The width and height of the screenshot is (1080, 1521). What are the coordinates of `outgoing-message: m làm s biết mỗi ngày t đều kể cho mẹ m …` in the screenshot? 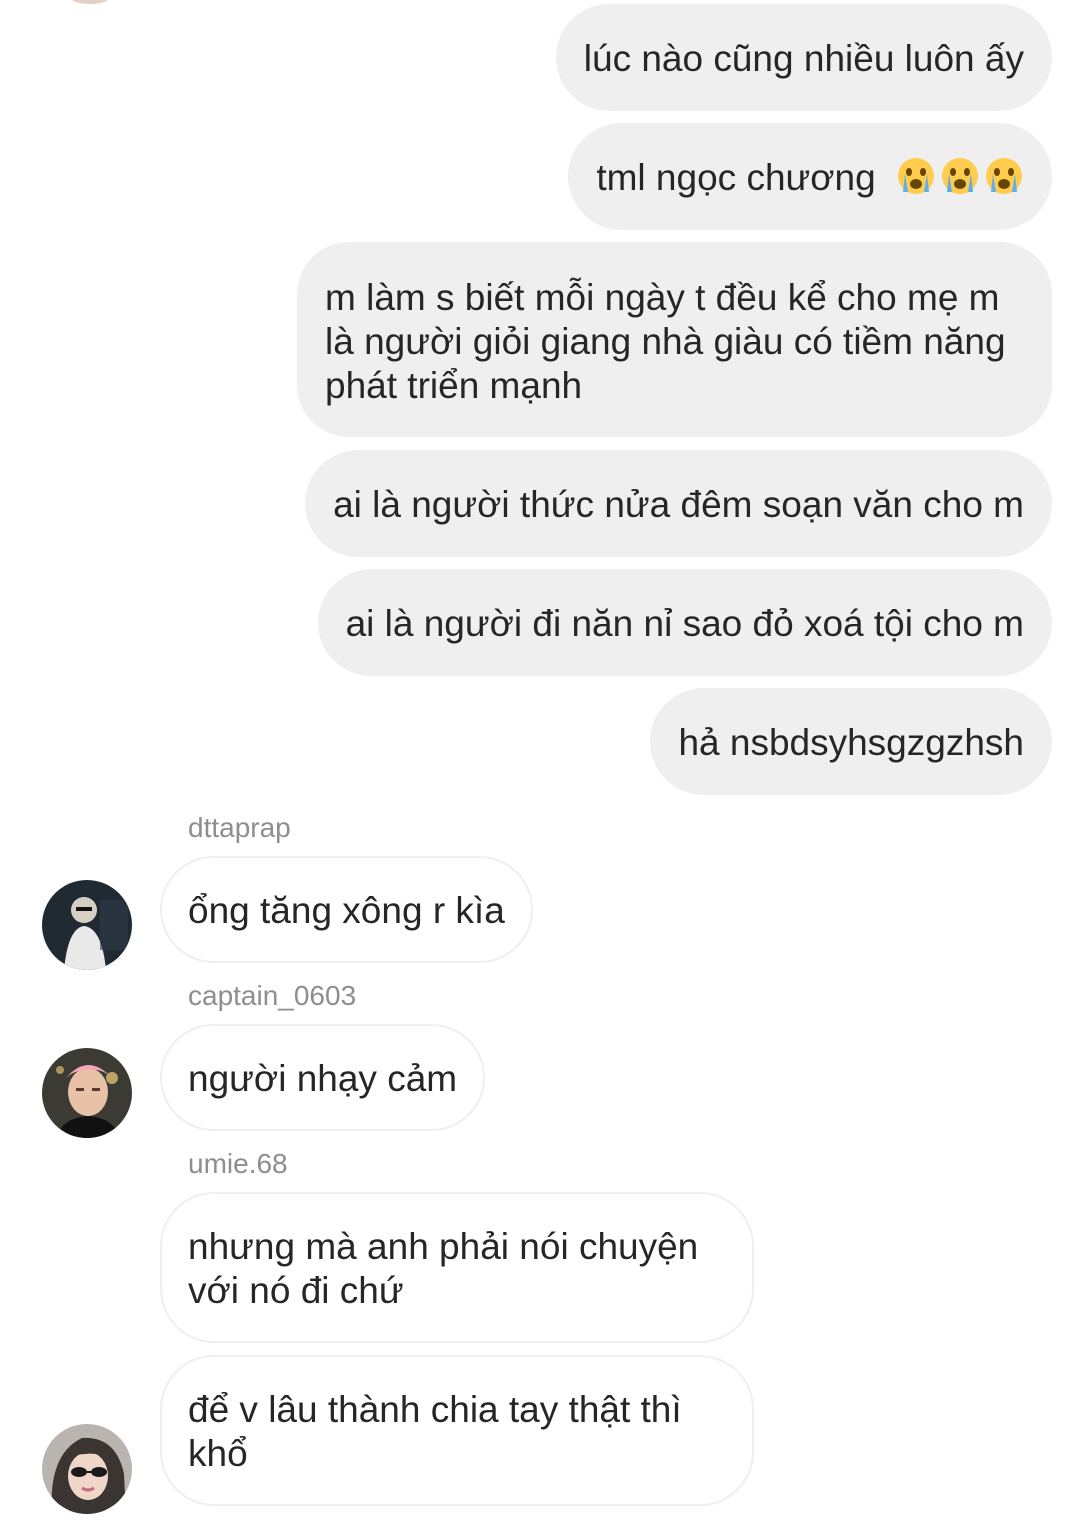 It's located at (674, 339).